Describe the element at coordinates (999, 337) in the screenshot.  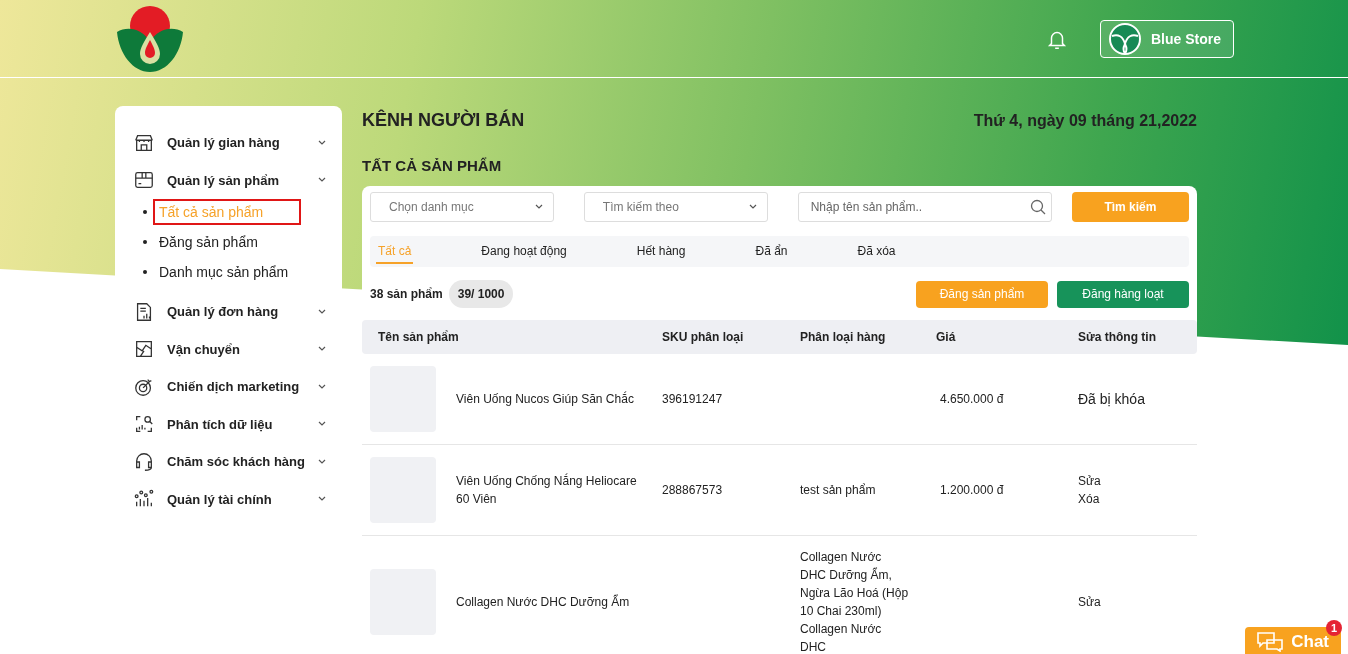
I see `column-header: Giá` at that location.